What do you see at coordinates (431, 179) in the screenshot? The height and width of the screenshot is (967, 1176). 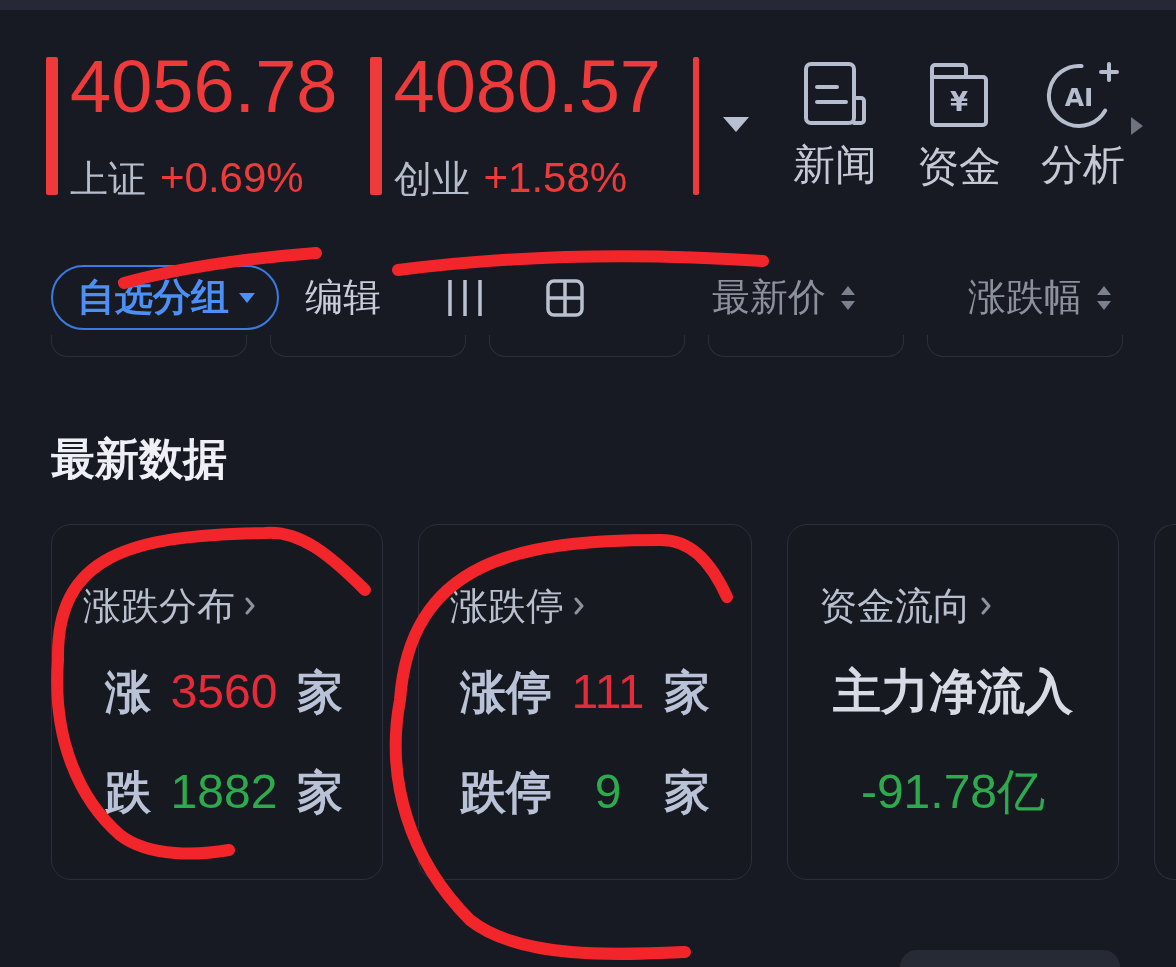 I see `index-name: 创业` at bounding box center [431, 179].